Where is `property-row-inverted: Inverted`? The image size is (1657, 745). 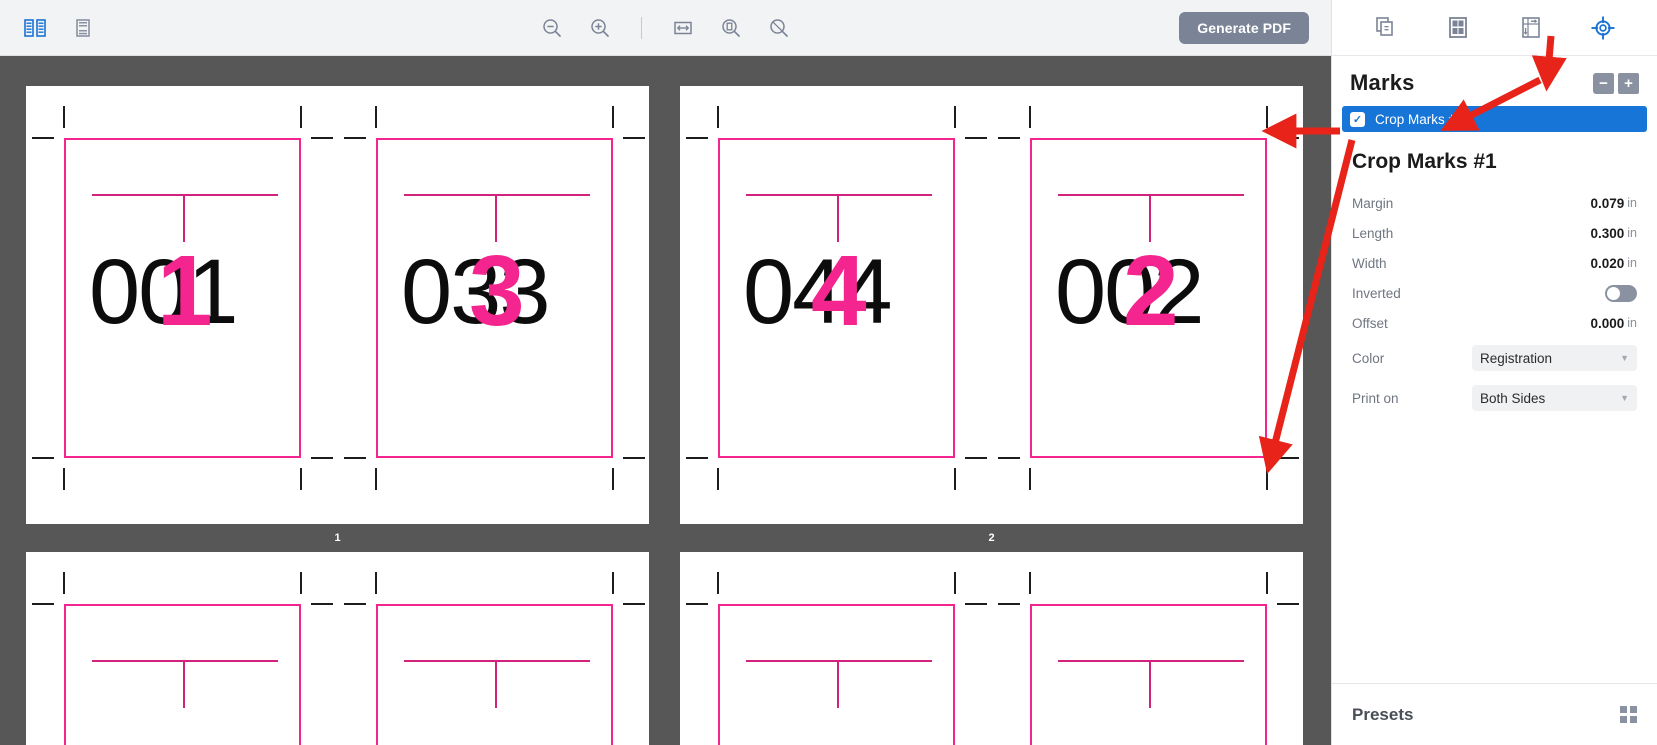
property-row-inverted: Inverted is located at coordinates (1494, 293).